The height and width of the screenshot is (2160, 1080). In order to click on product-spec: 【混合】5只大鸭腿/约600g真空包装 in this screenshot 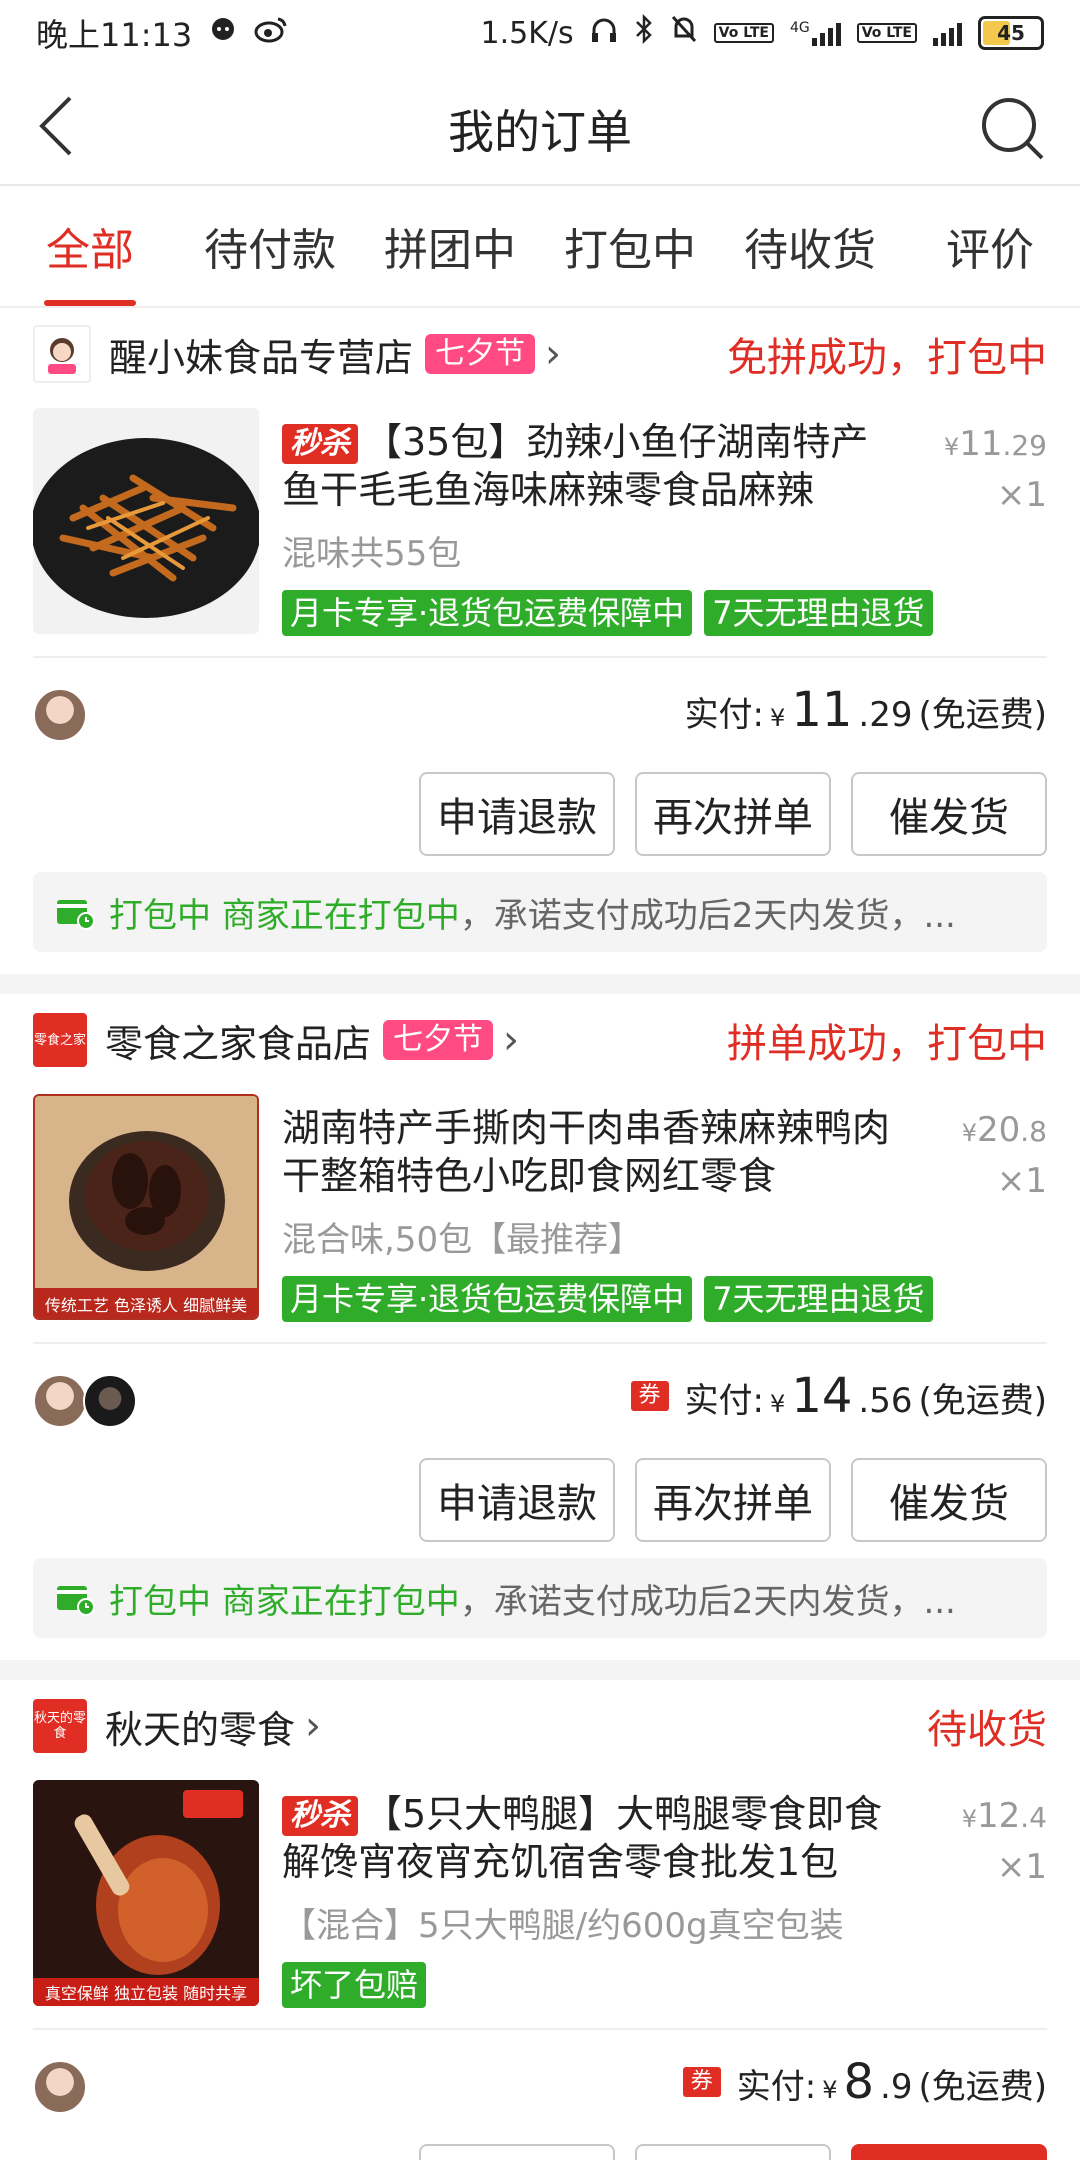, I will do `click(563, 1926)`.